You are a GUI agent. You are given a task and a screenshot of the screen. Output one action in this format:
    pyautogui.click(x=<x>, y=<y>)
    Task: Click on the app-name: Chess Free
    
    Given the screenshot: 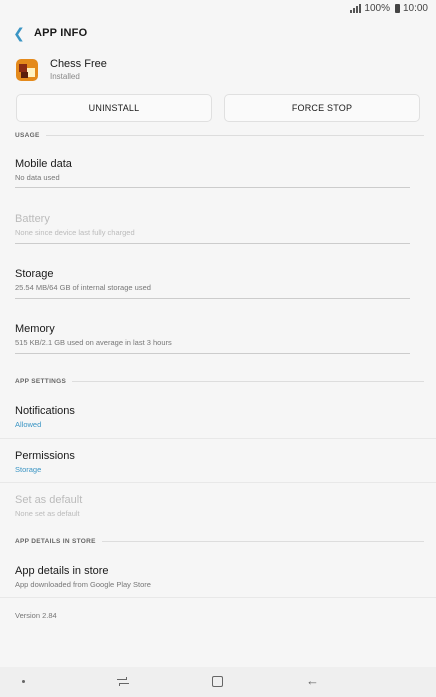 What is the action you would take?
    pyautogui.click(x=78, y=64)
    